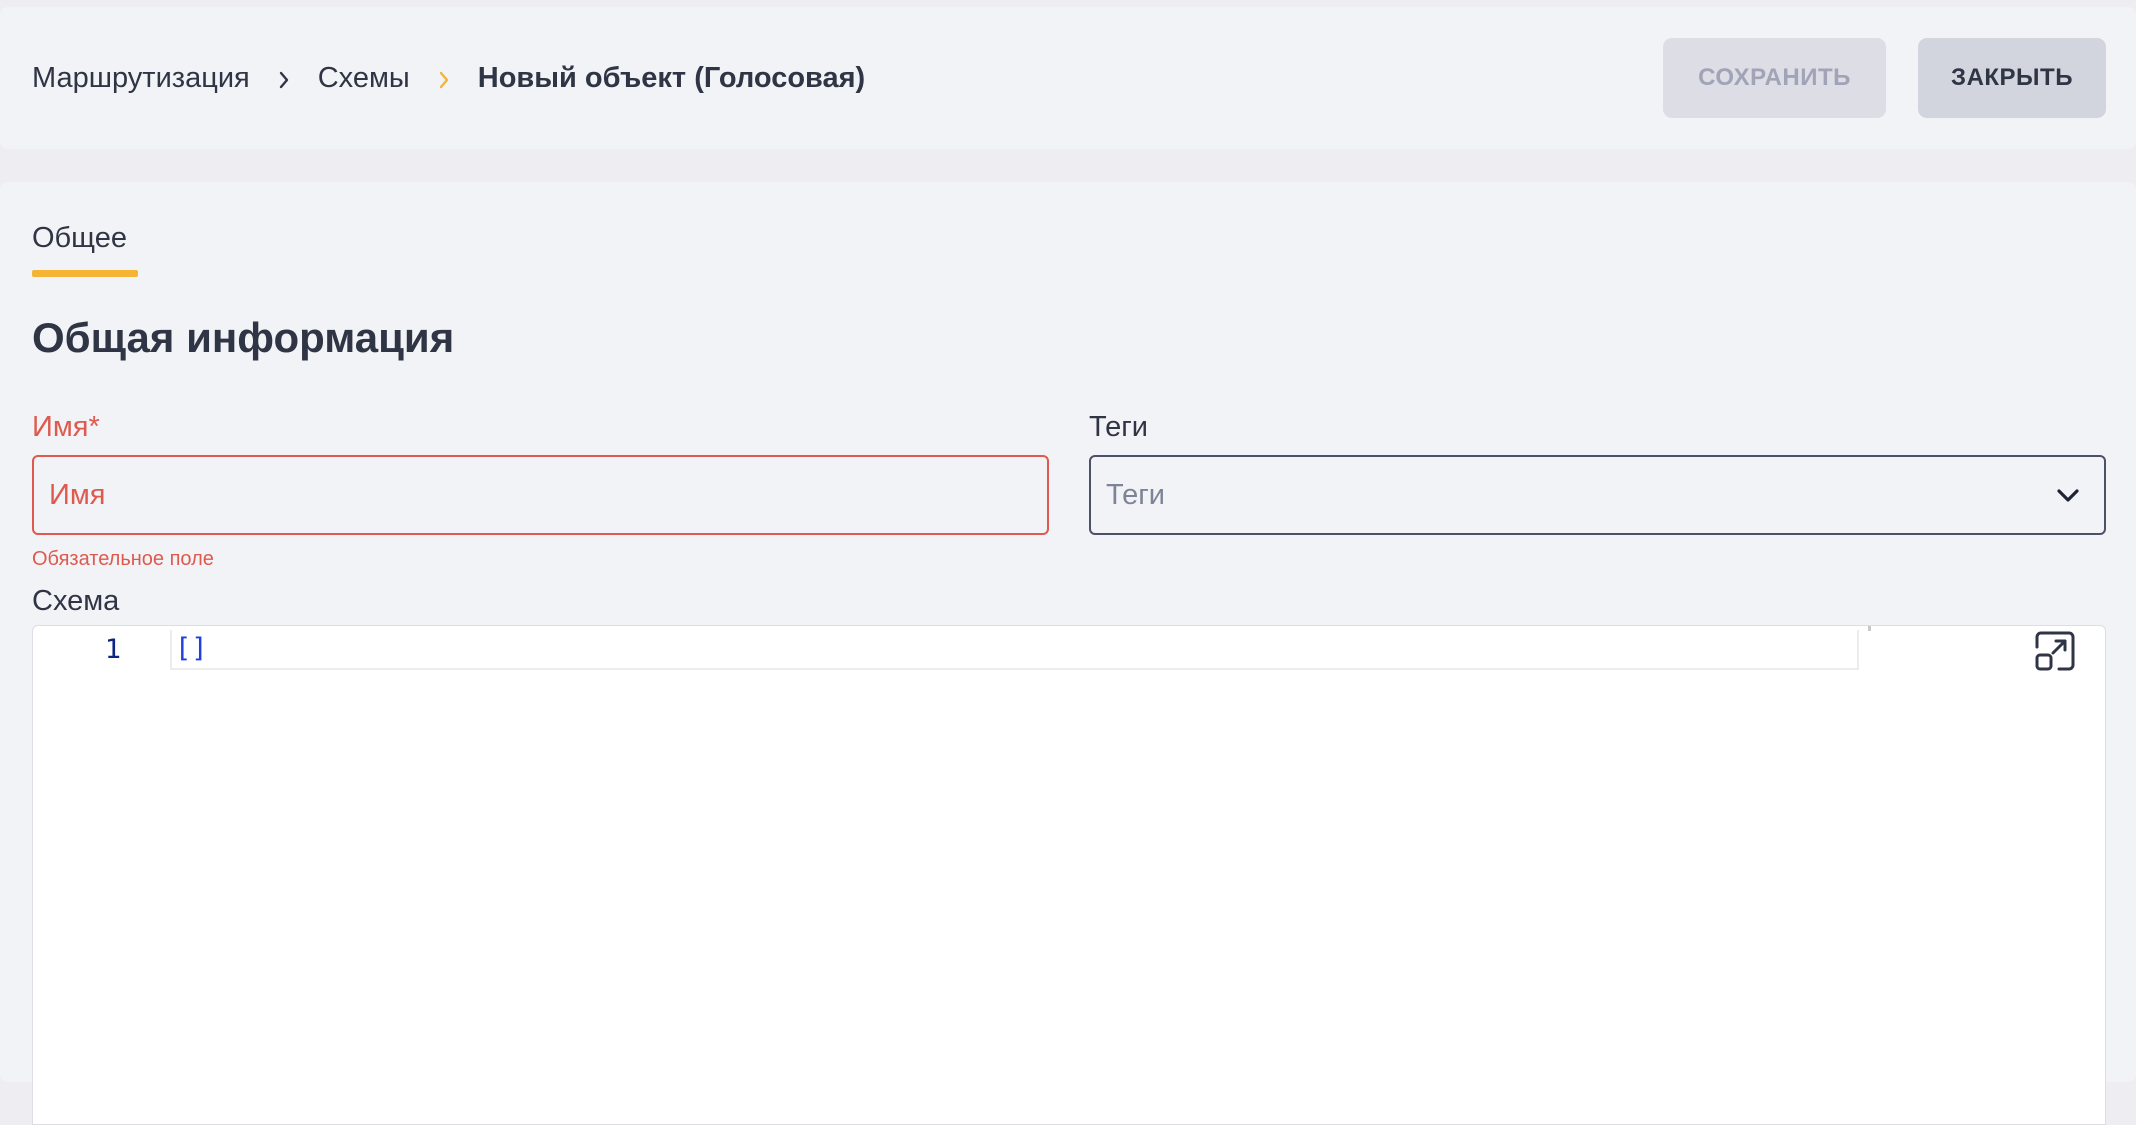 The width and height of the screenshot is (2136, 1125). I want to click on tab-active-indicator, so click(85, 273).